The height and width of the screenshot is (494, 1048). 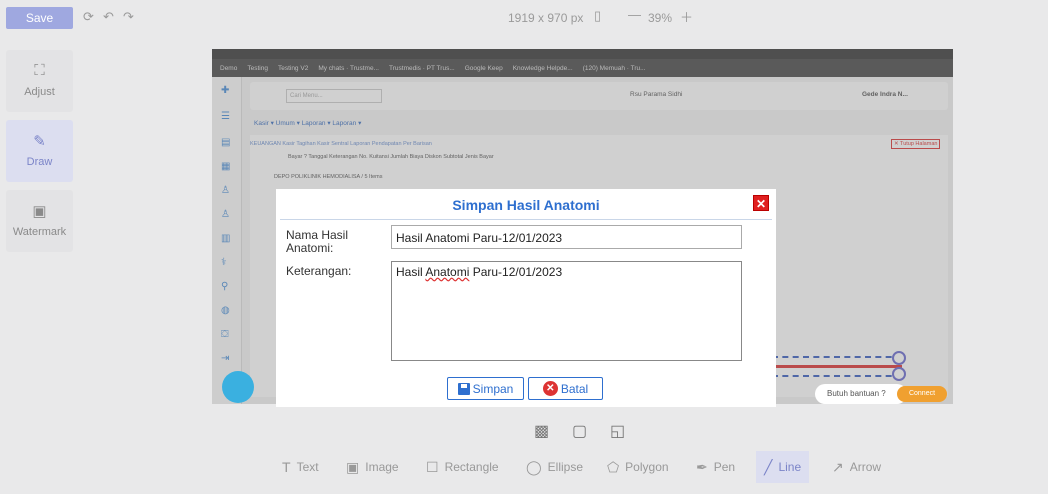 What do you see at coordinates (516, 272) in the screenshot?
I see `text-segment: Paru-12/01/2023` at bounding box center [516, 272].